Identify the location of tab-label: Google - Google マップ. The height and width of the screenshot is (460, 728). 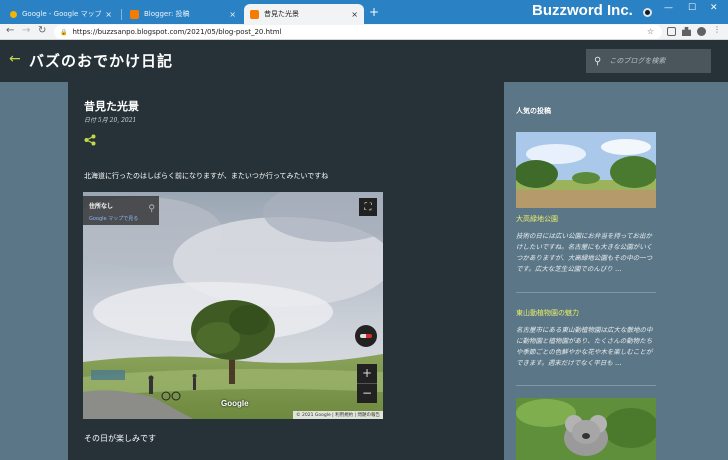
(62, 14).